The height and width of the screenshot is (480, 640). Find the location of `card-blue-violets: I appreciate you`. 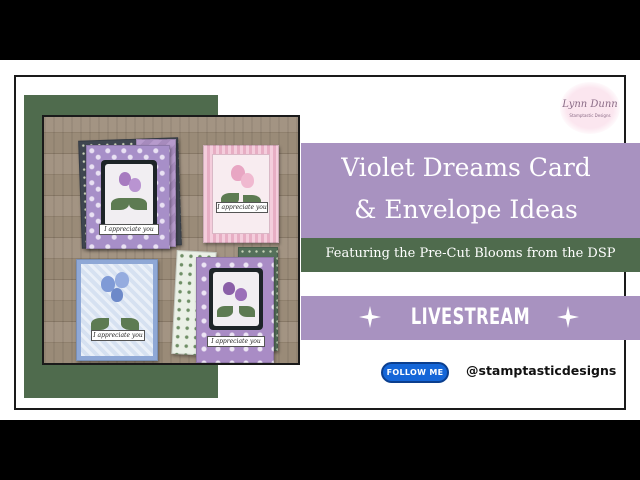

card-blue-violets: I appreciate you is located at coordinates (117, 310).